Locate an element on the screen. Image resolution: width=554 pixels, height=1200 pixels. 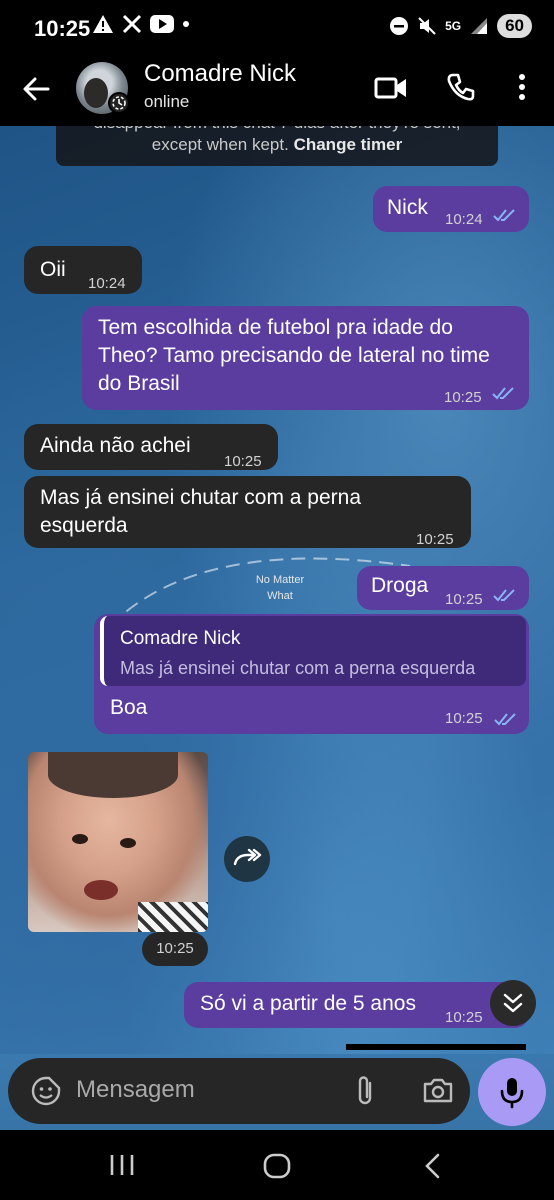
photo-mouth is located at coordinates (101, 890).